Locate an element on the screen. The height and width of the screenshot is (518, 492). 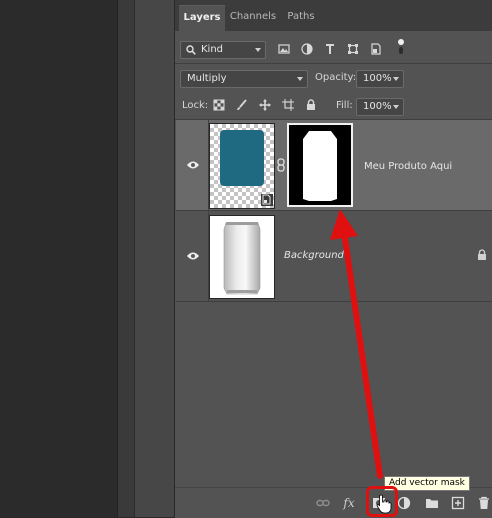
folder-icon is located at coordinates (432, 503).